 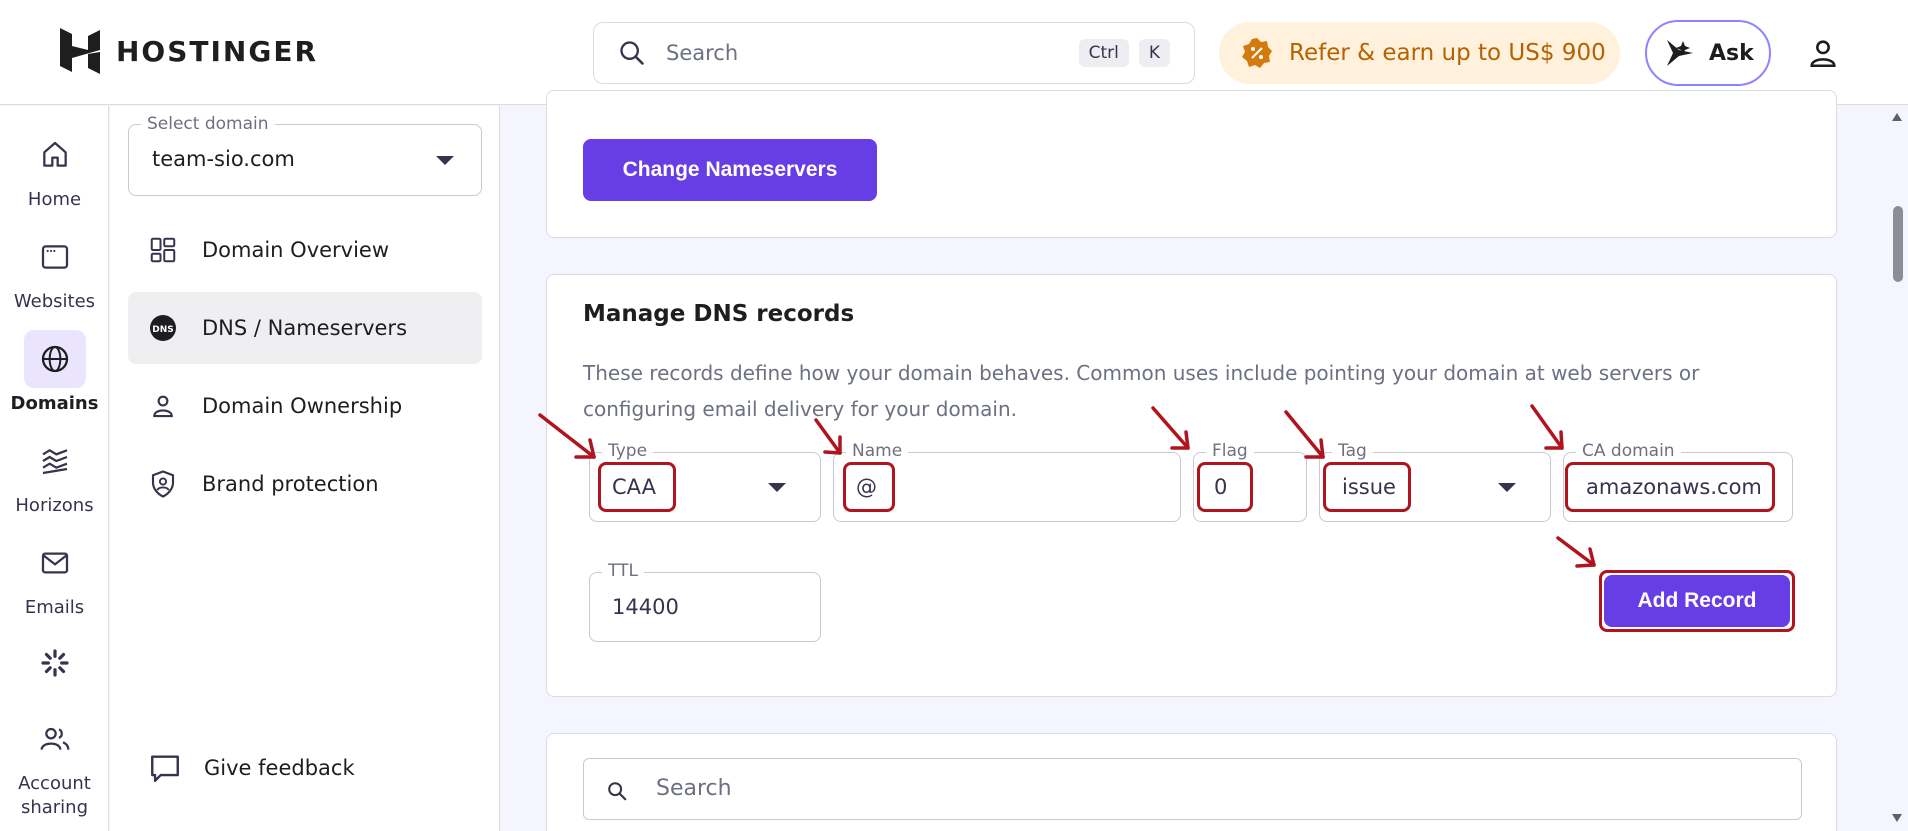 What do you see at coordinates (1897, 117) in the screenshot?
I see `scroll-up-icon` at bounding box center [1897, 117].